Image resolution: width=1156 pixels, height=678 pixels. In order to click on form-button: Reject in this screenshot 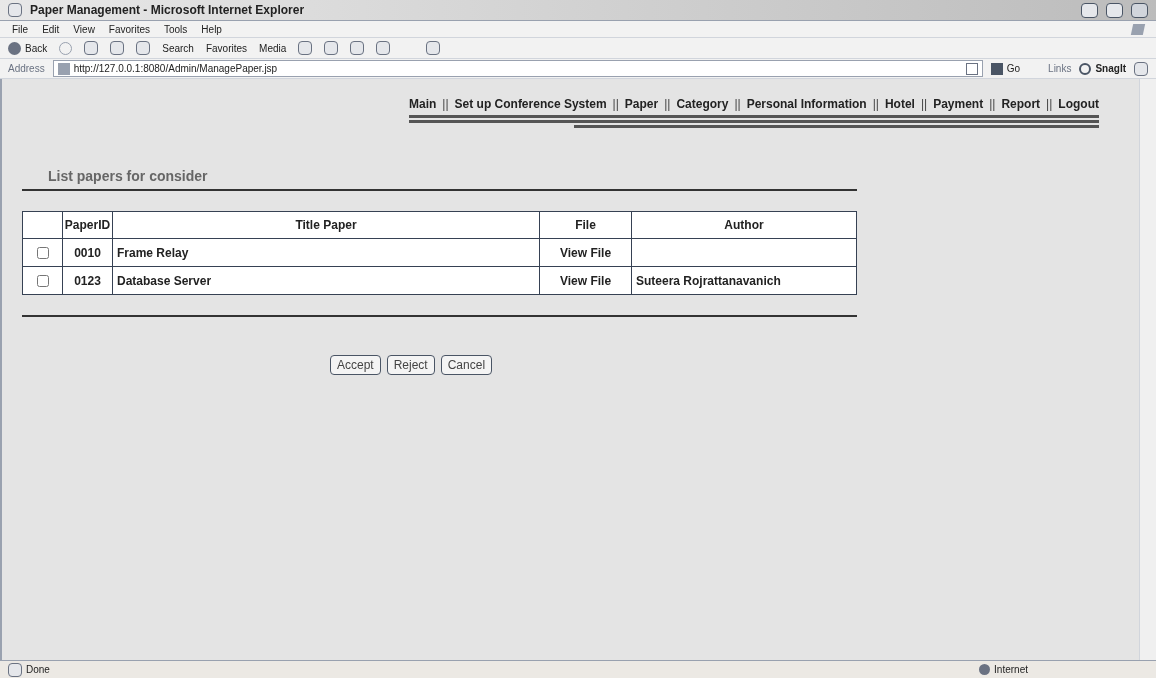, I will do `click(410, 365)`.